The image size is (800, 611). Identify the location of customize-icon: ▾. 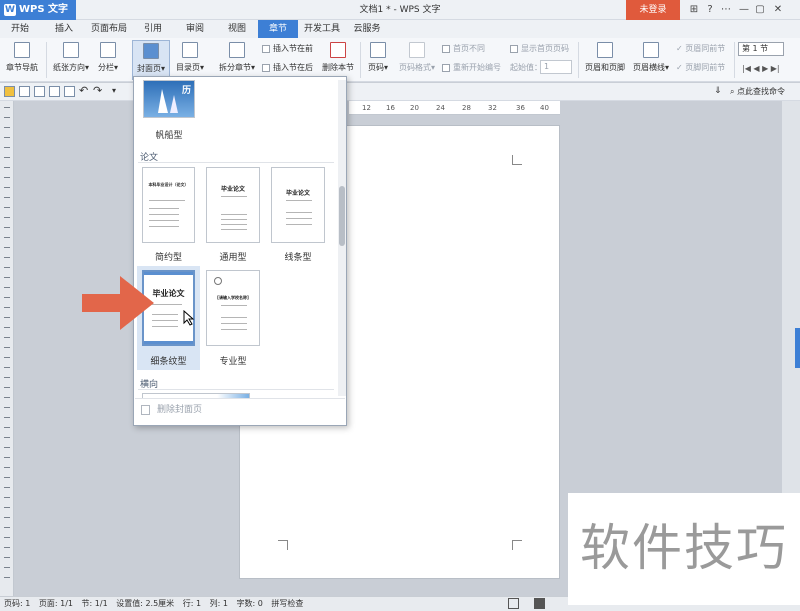
(114, 90).